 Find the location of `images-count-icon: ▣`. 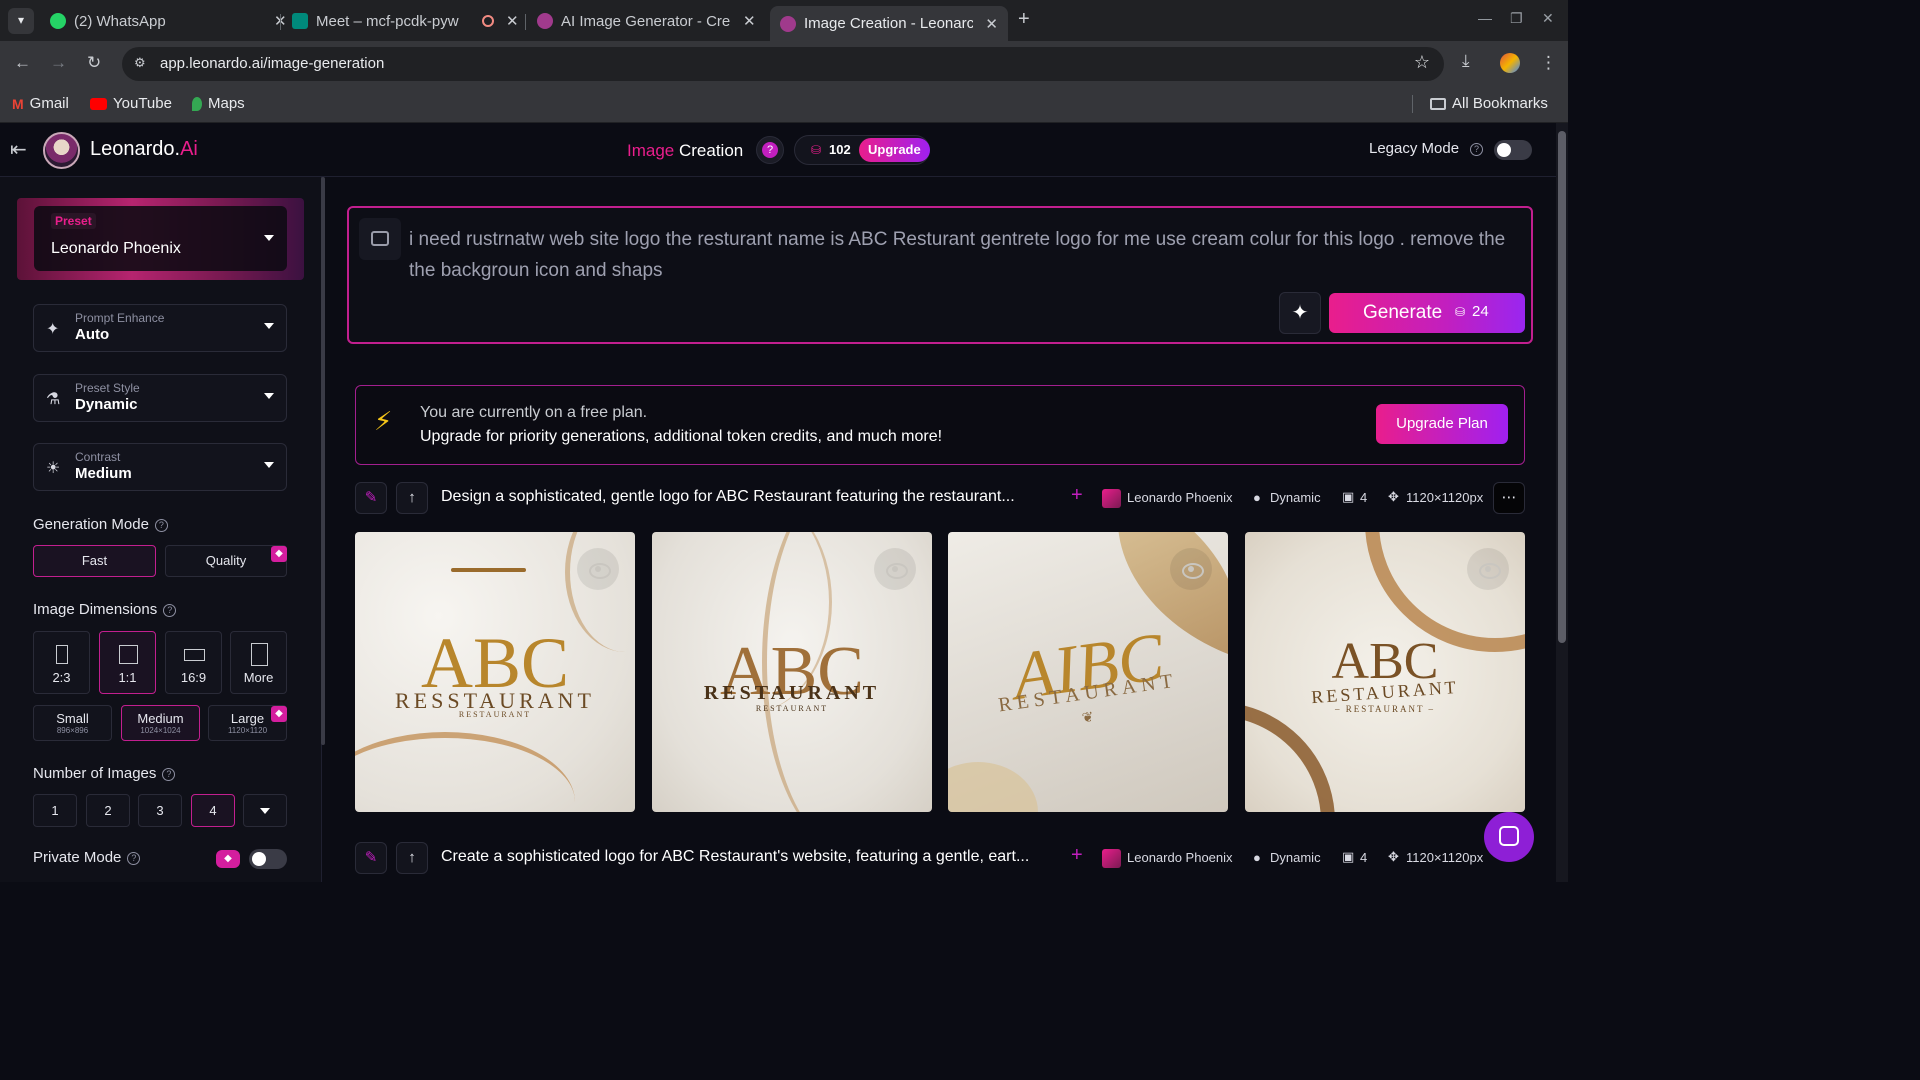

images-count-icon: ▣ is located at coordinates (1348, 856).